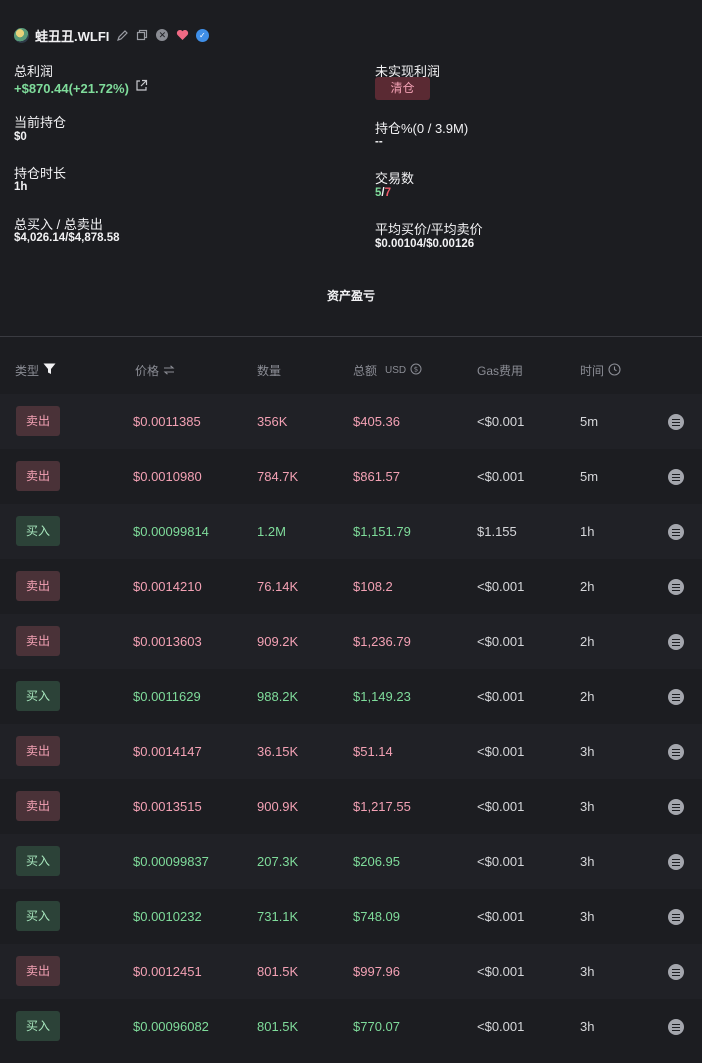 The width and height of the screenshot is (702, 1063). I want to click on table-row: 卖出 $0.0013515 900.9K $1,217.55 <$0.001 3h, so click(351, 806).